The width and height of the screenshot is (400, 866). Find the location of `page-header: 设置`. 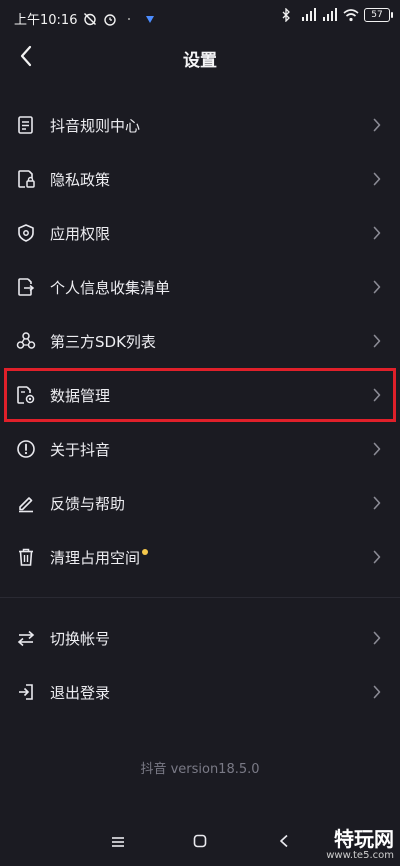

page-header: 设置 is located at coordinates (200, 58).